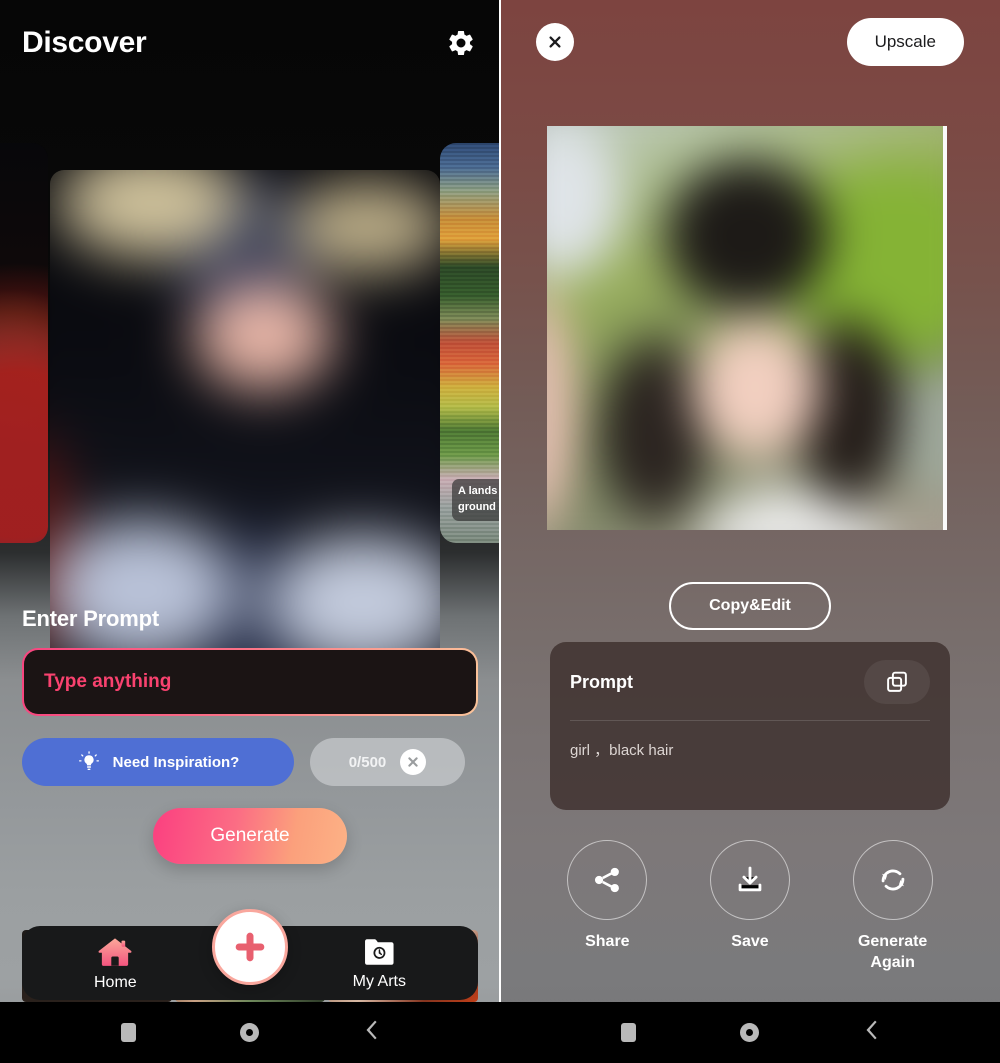 The image size is (1000, 1063). What do you see at coordinates (367, 762) in the screenshot?
I see `character-counter: 0/500` at bounding box center [367, 762].